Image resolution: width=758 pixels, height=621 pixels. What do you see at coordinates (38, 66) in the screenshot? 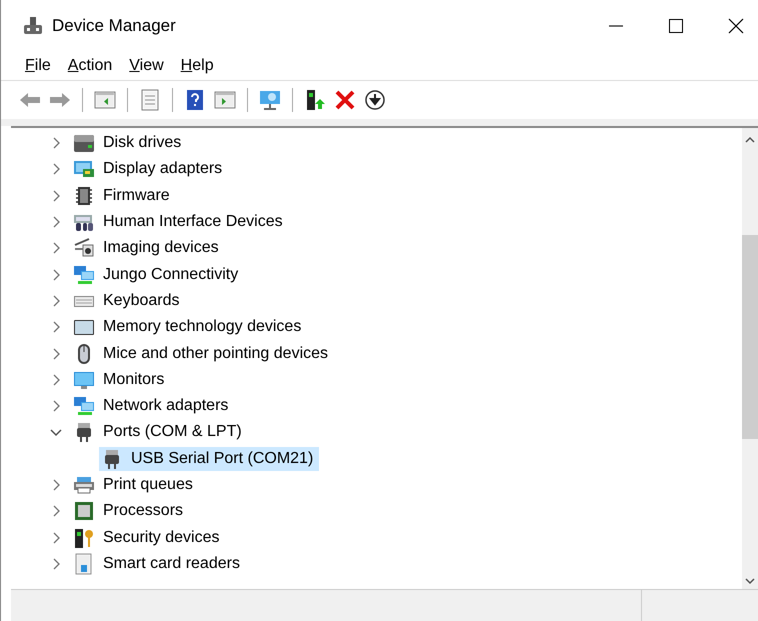
I see `menu-item: File` at bounding box center [38, 66].